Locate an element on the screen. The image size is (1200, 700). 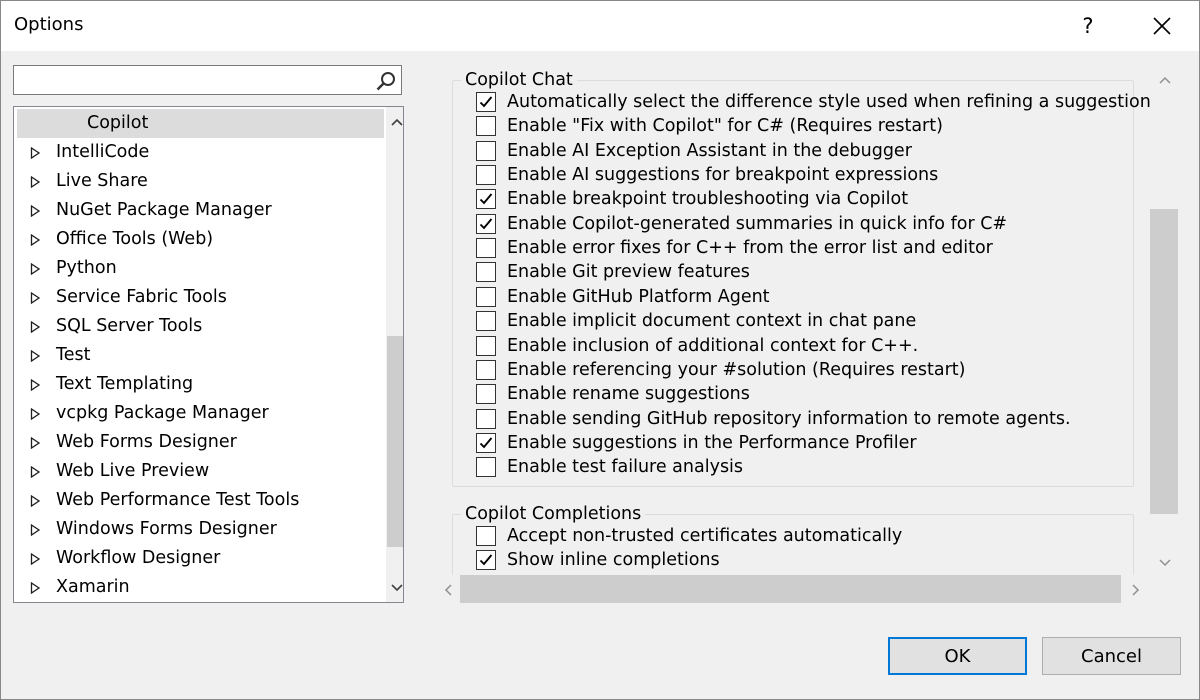
tree-item-label: Web Live Preview is located at coordinates (133, 471).